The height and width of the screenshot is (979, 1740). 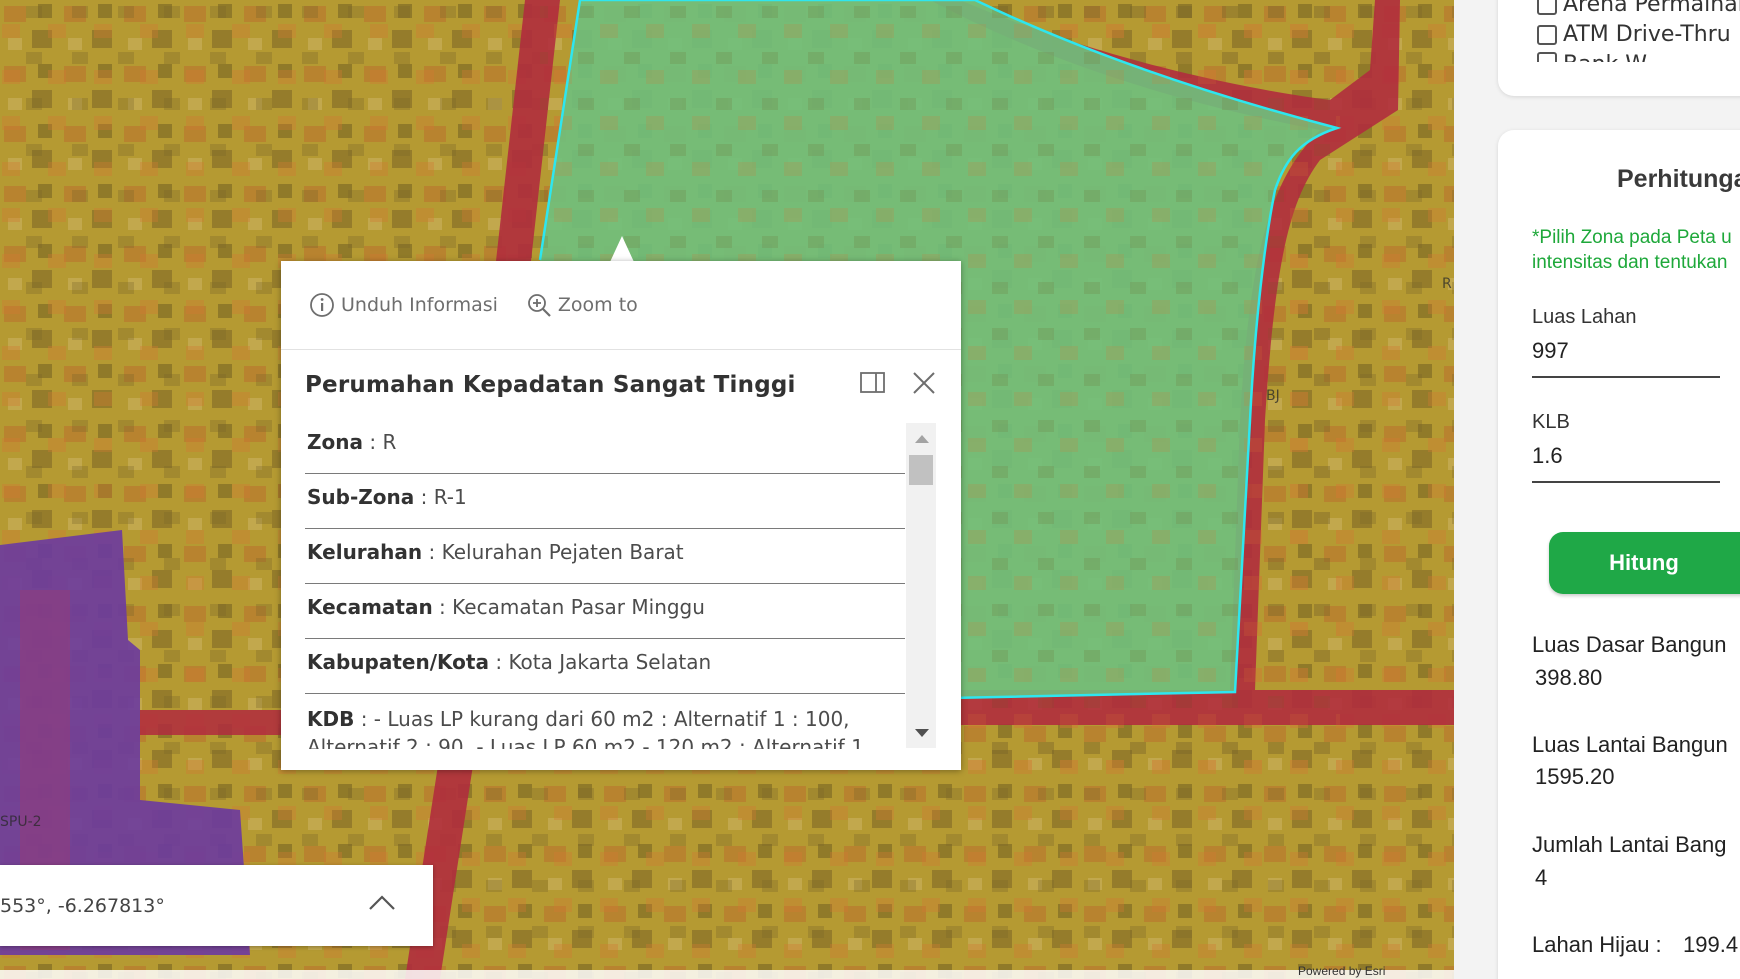 What do you see at coordinates (21, 822) in the screenshot?
I see `zone-label-sp: SPU-2` at bounding box center [21, 822].